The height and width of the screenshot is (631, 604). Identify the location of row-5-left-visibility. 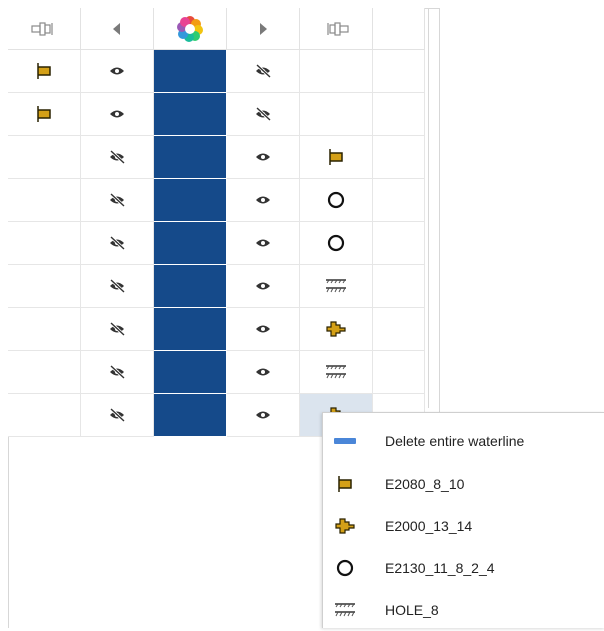
(117, 243).